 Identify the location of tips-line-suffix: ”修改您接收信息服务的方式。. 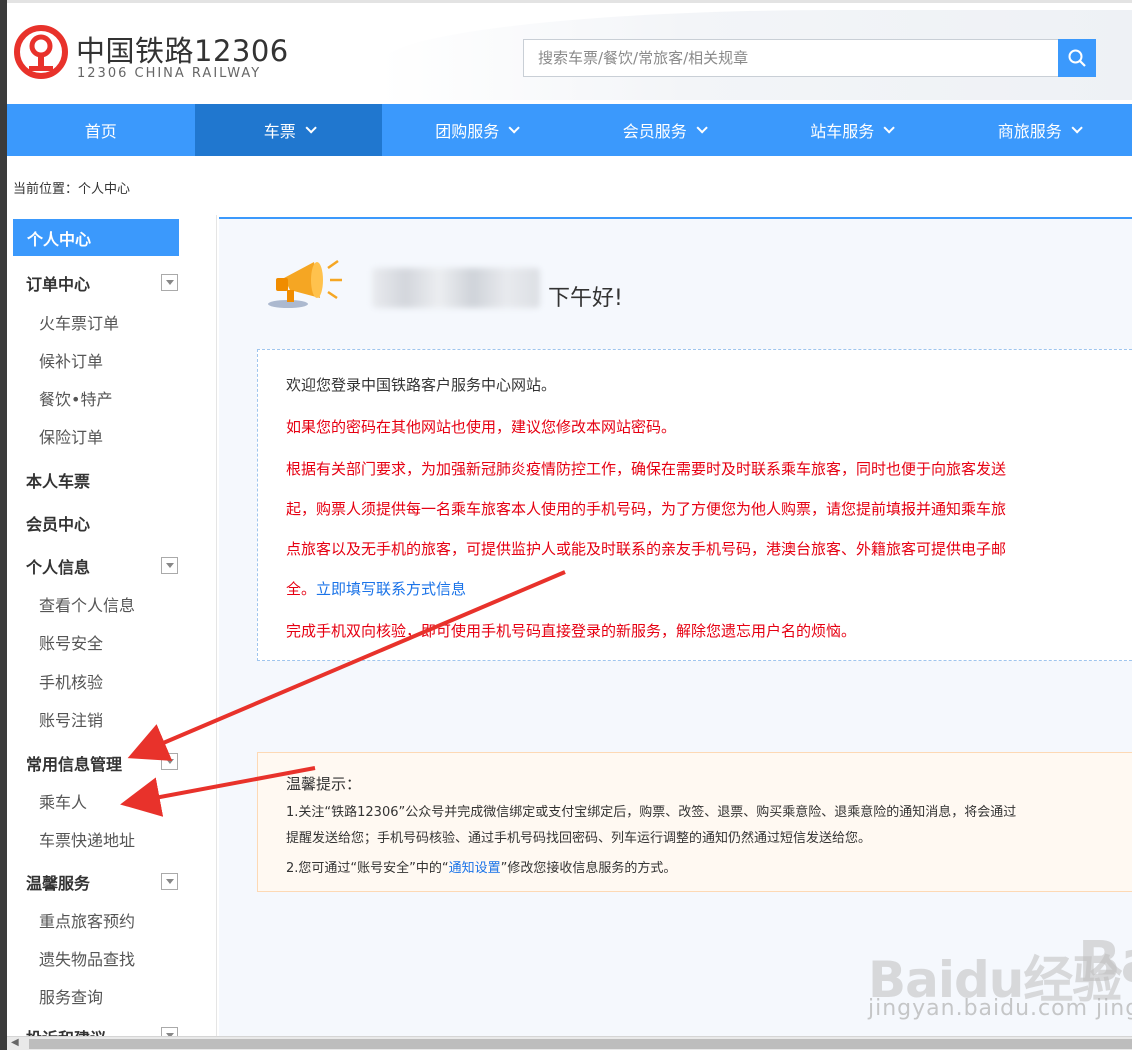
(588, 868).